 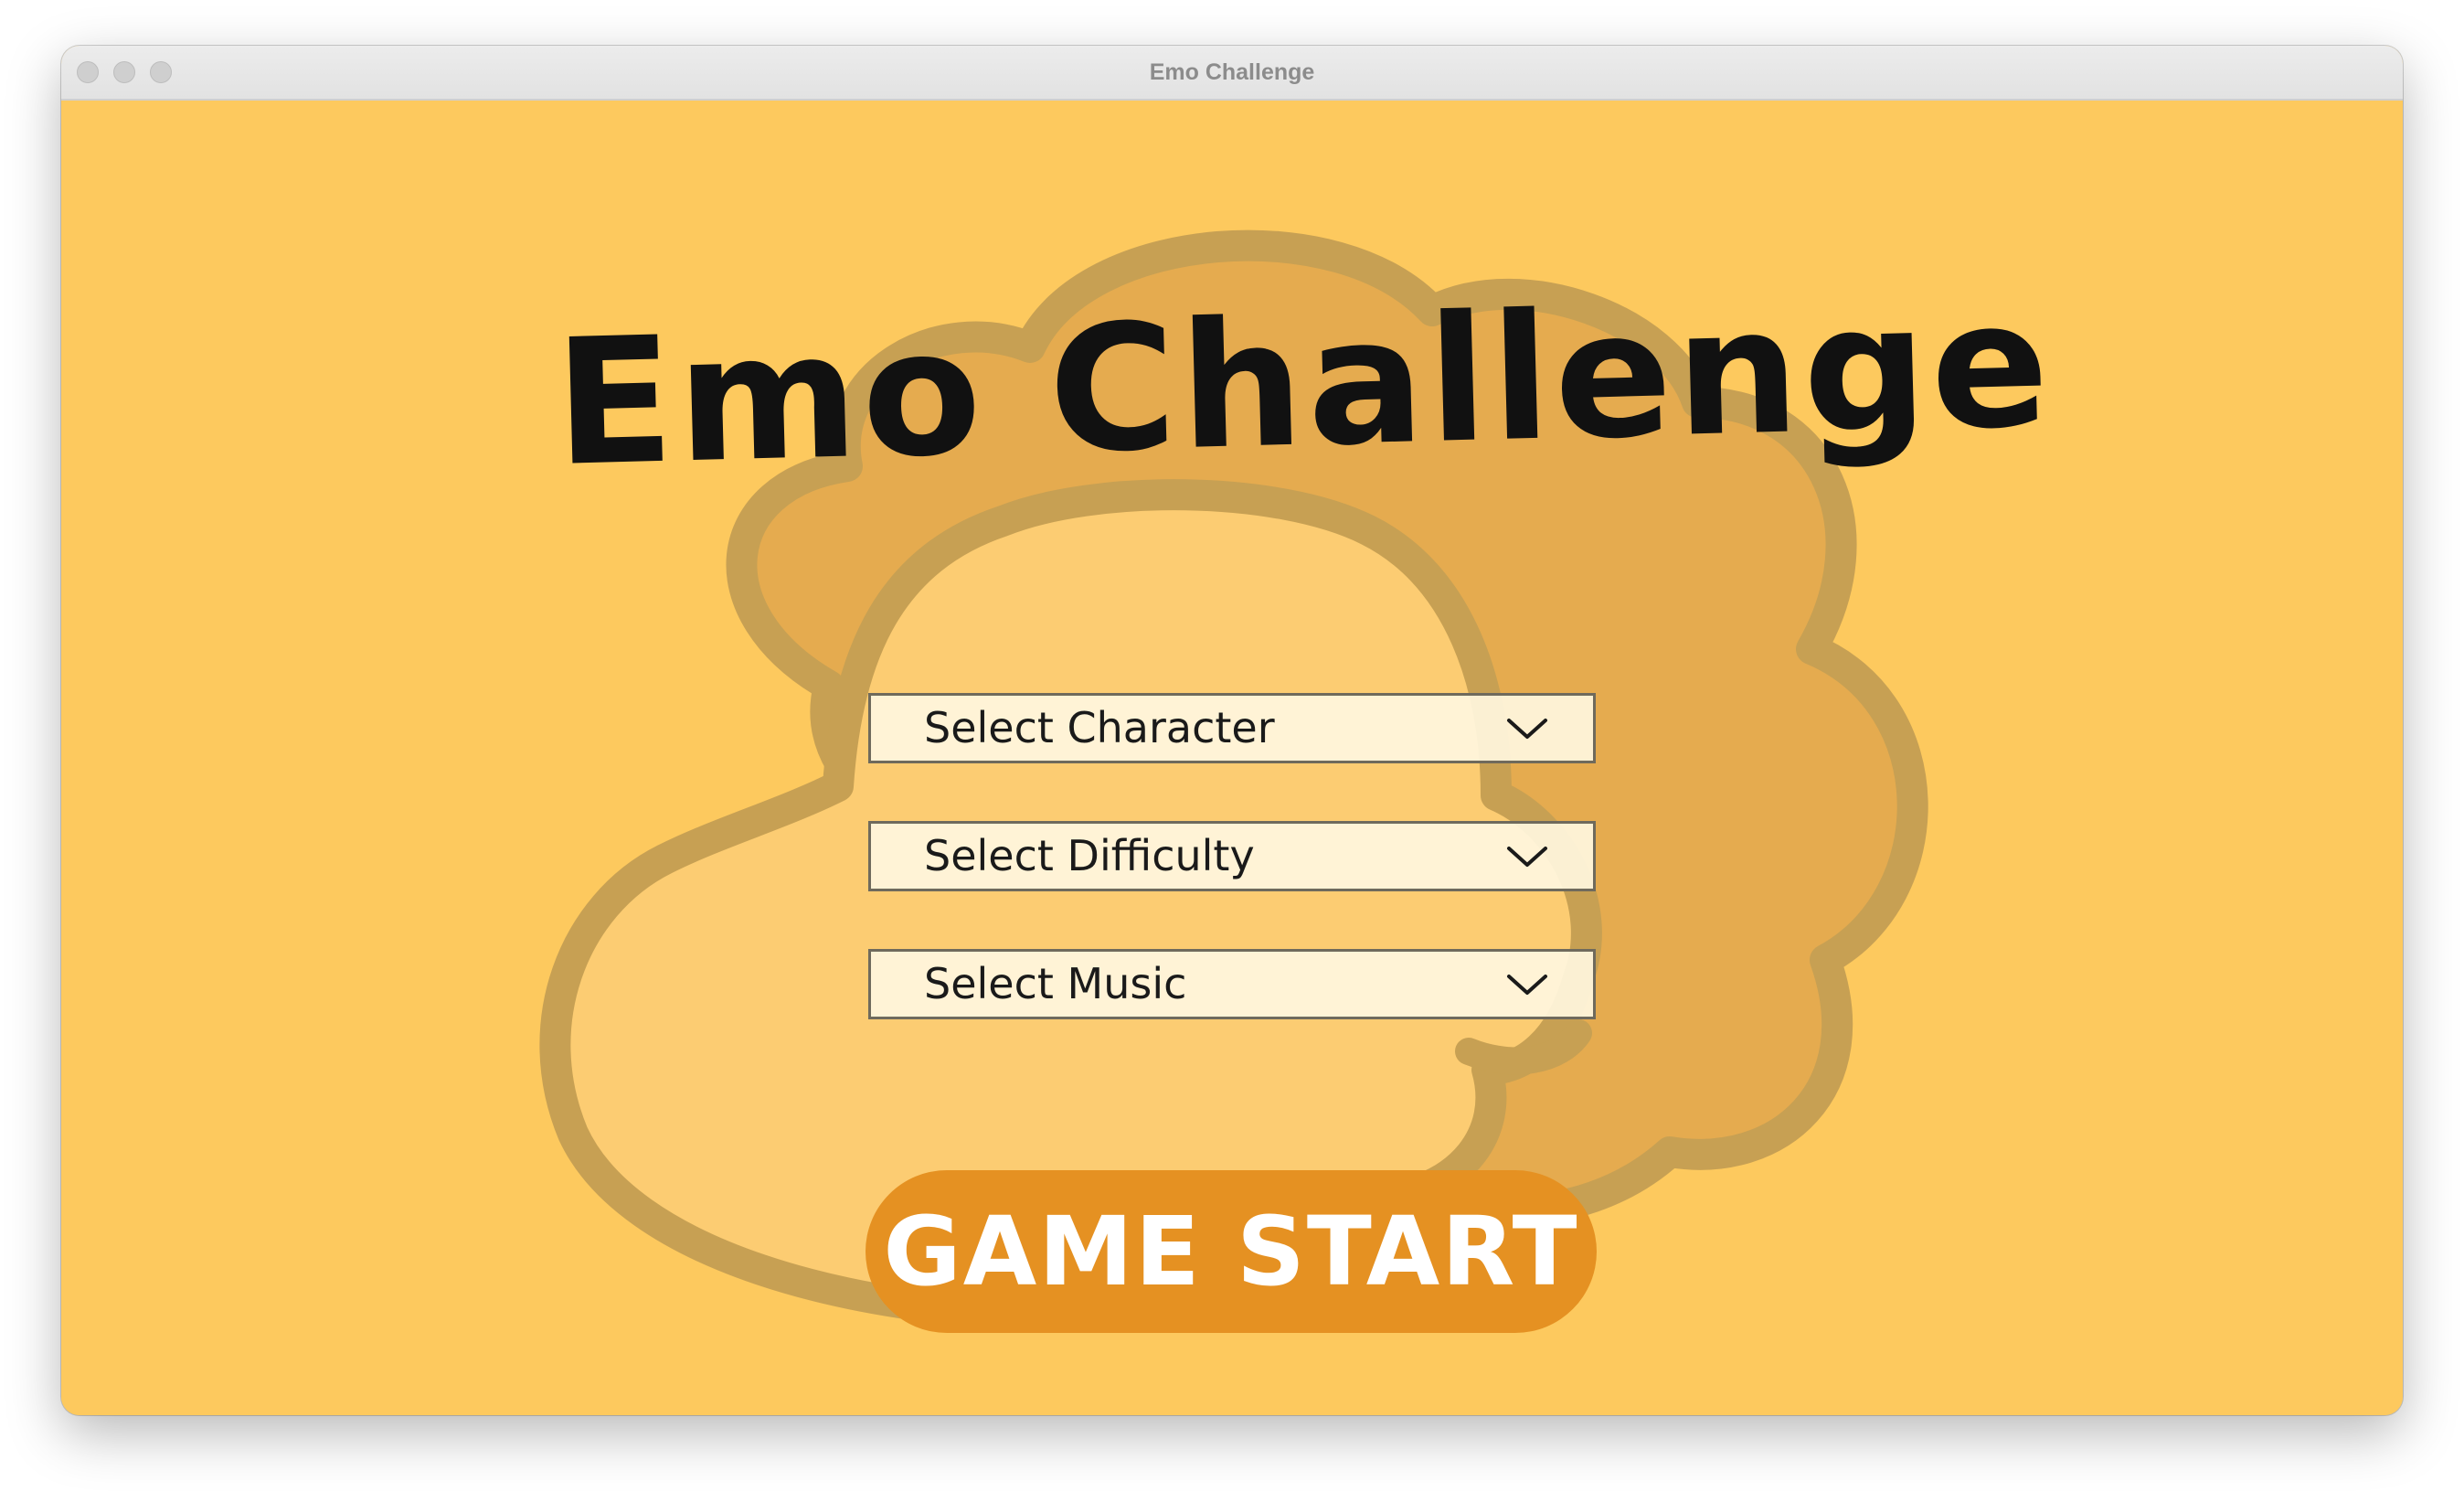 I want to click on select-difficulty-label: Select Difficulty, so click(x=1089, y=855).